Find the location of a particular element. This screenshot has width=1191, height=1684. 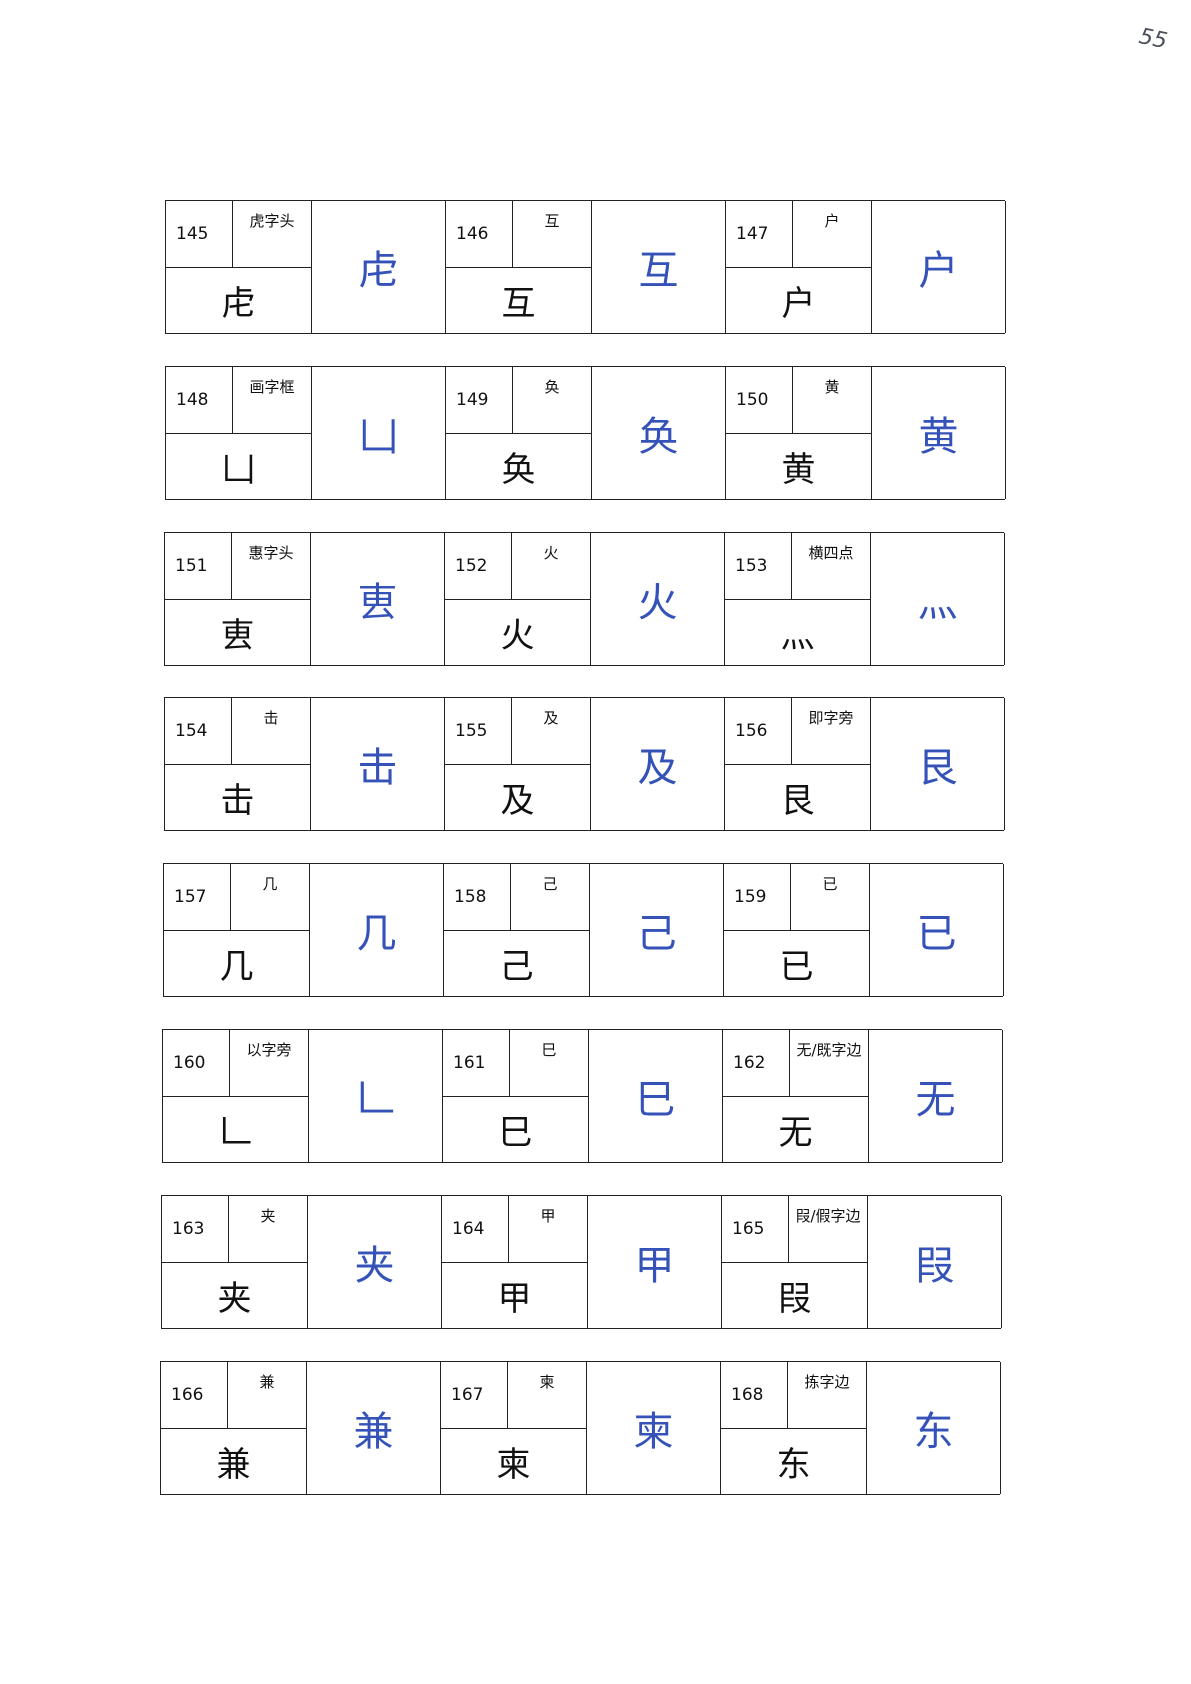

radical-entry: 150 黄黄黄 is located at coordinates (866, 433).